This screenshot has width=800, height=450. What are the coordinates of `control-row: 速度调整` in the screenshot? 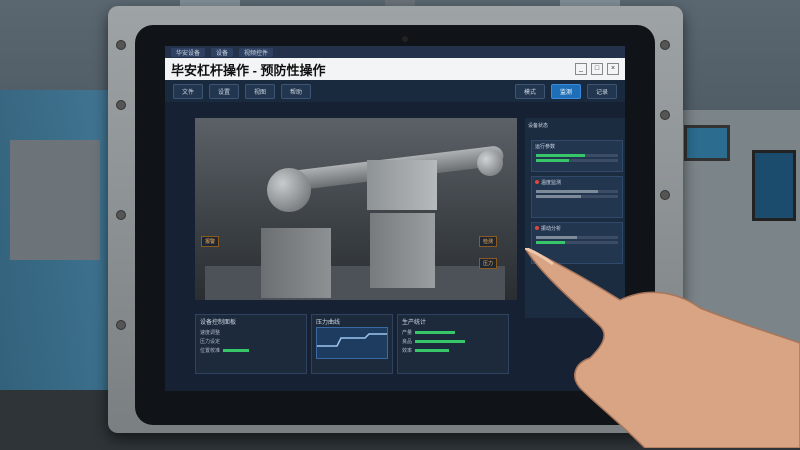 It's located at (251, 332).